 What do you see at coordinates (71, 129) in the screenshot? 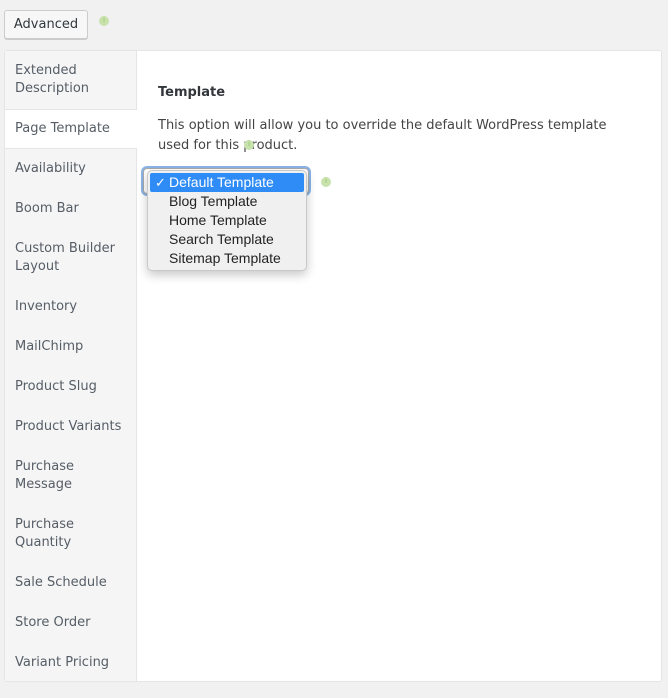
I see `sidebar-item-page-template: Page Template` at bounding box center [71, 129].